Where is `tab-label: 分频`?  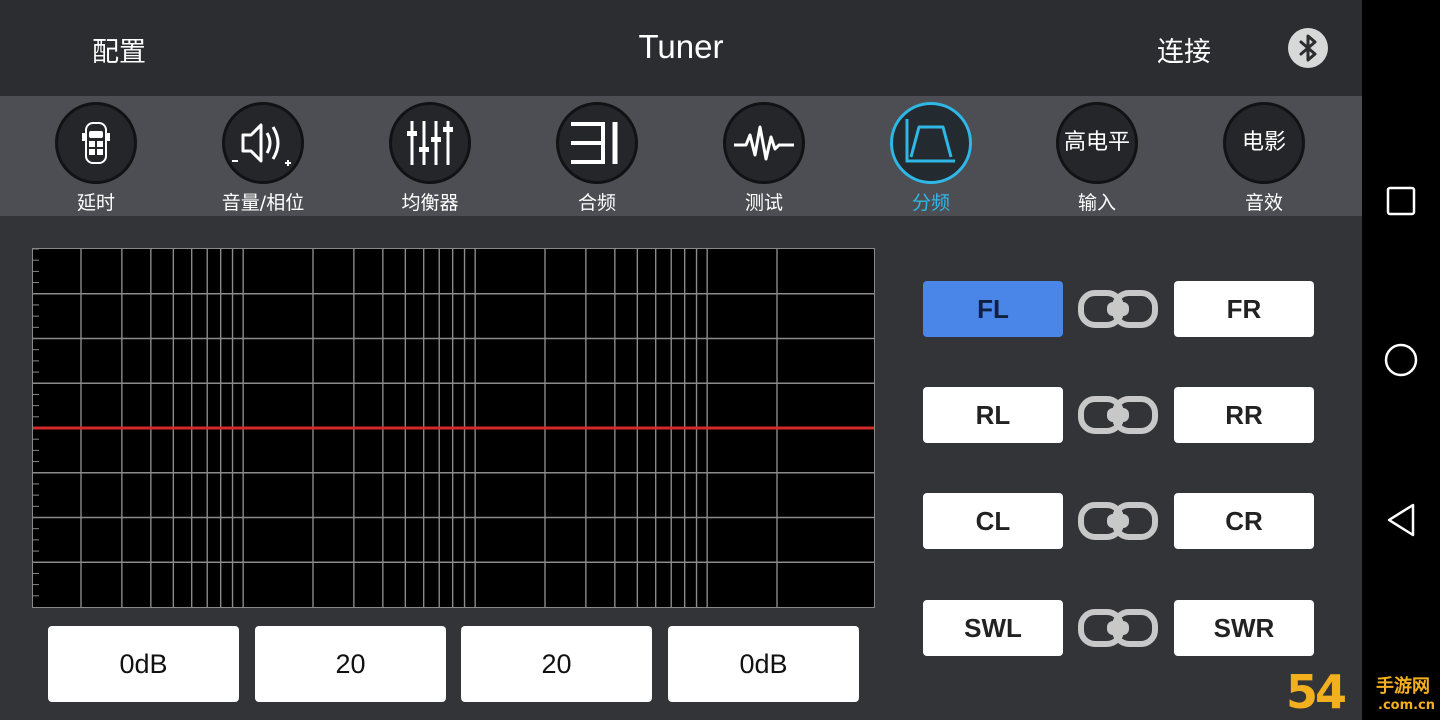 tab-label: 分频 is located at coordinates (930, 203).